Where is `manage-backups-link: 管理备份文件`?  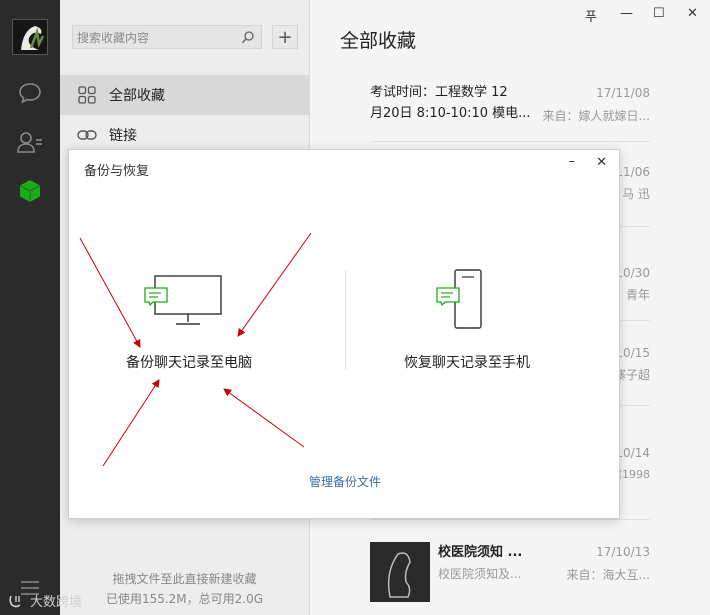
manage-backups-link: 管理备份文件 is located at coordinates (345, 481).